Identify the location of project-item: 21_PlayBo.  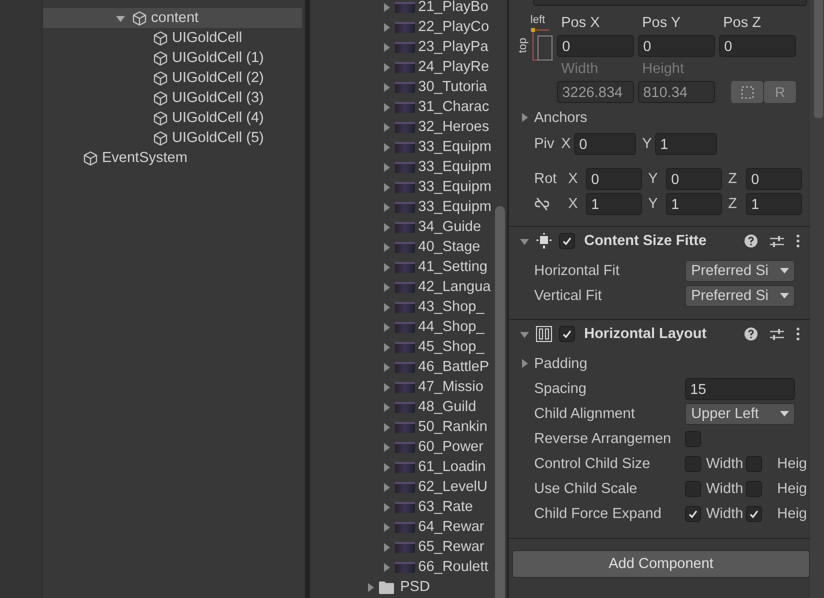
(402, 8).